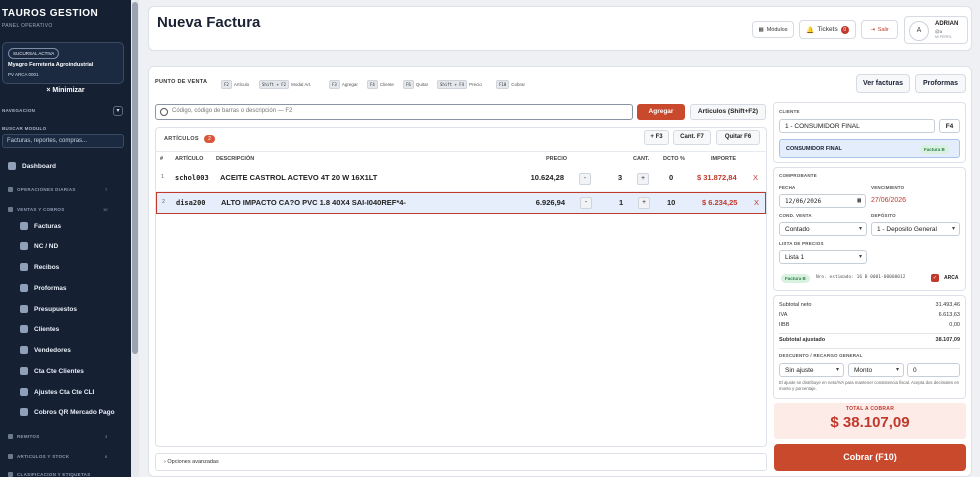 The height and width of the screenshot is (477, 980). Describe the element at coordinates (656, 137) in the screenshot. I see `add-f3-button: + F3` at that location.